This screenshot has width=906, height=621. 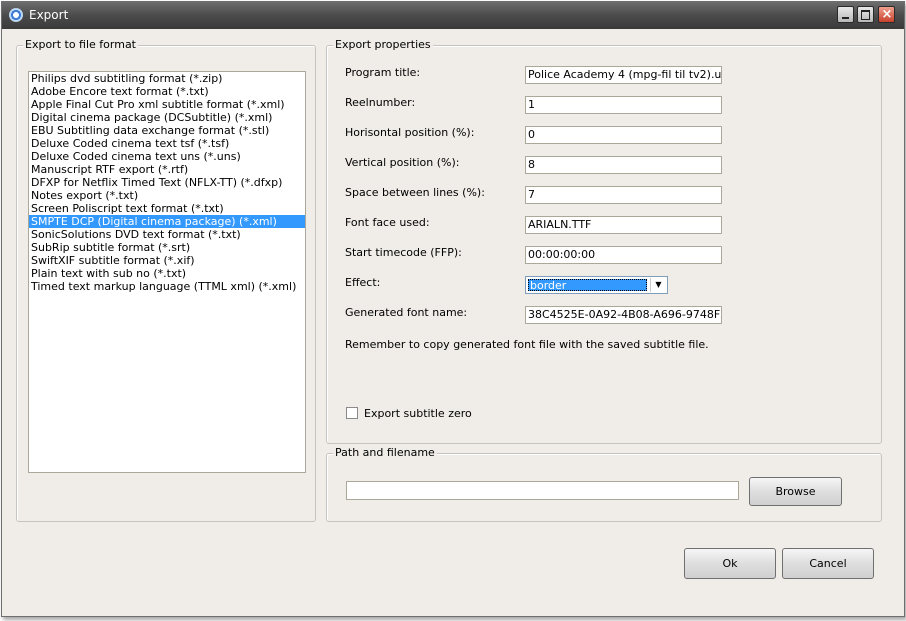 What do you see at coordinates (410, 132) in the screenshot?
I see `horizontal-position-label: Horisontal position (%):` at bounding box center [410, 132].